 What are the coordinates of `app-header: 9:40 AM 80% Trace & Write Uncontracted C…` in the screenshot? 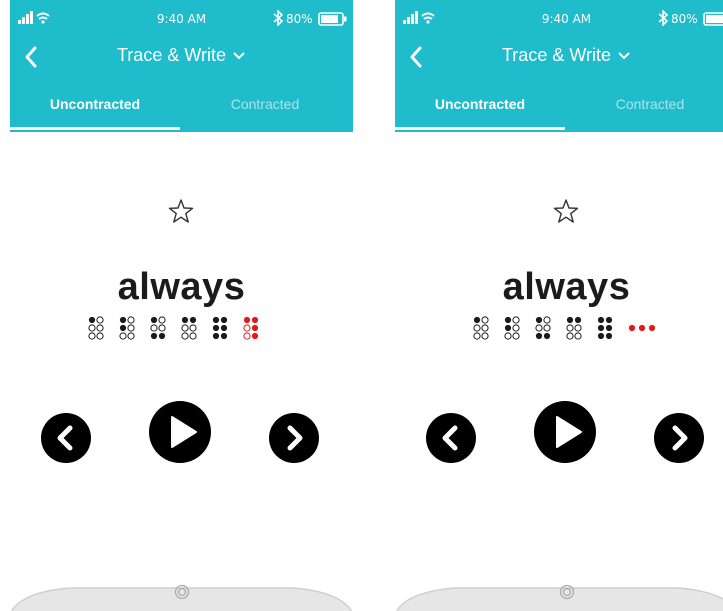 It's located at (559, 66).